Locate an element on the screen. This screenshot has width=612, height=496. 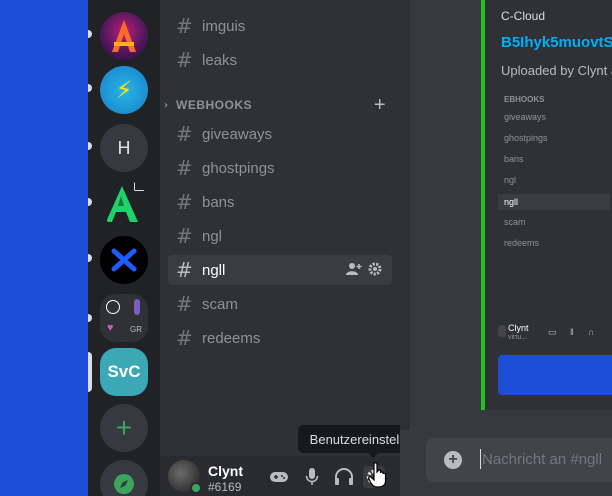
channel-label: ngl is located at coordinates (212, 236).